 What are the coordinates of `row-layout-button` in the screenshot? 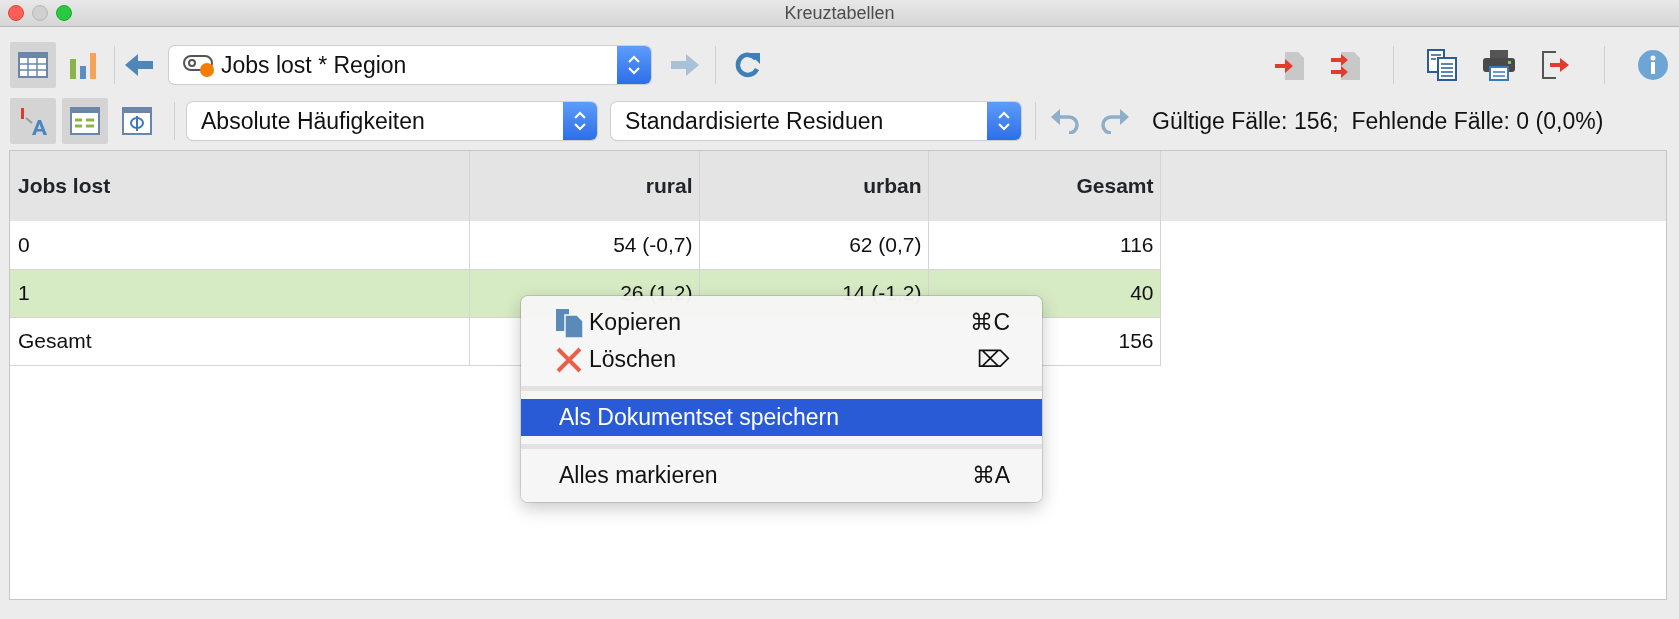 It's located at (85, 121).